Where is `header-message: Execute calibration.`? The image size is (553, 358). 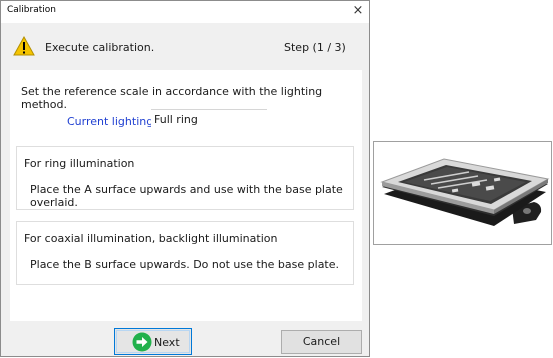
header-message: Execute calibration. is located at coordinates (100, 47).